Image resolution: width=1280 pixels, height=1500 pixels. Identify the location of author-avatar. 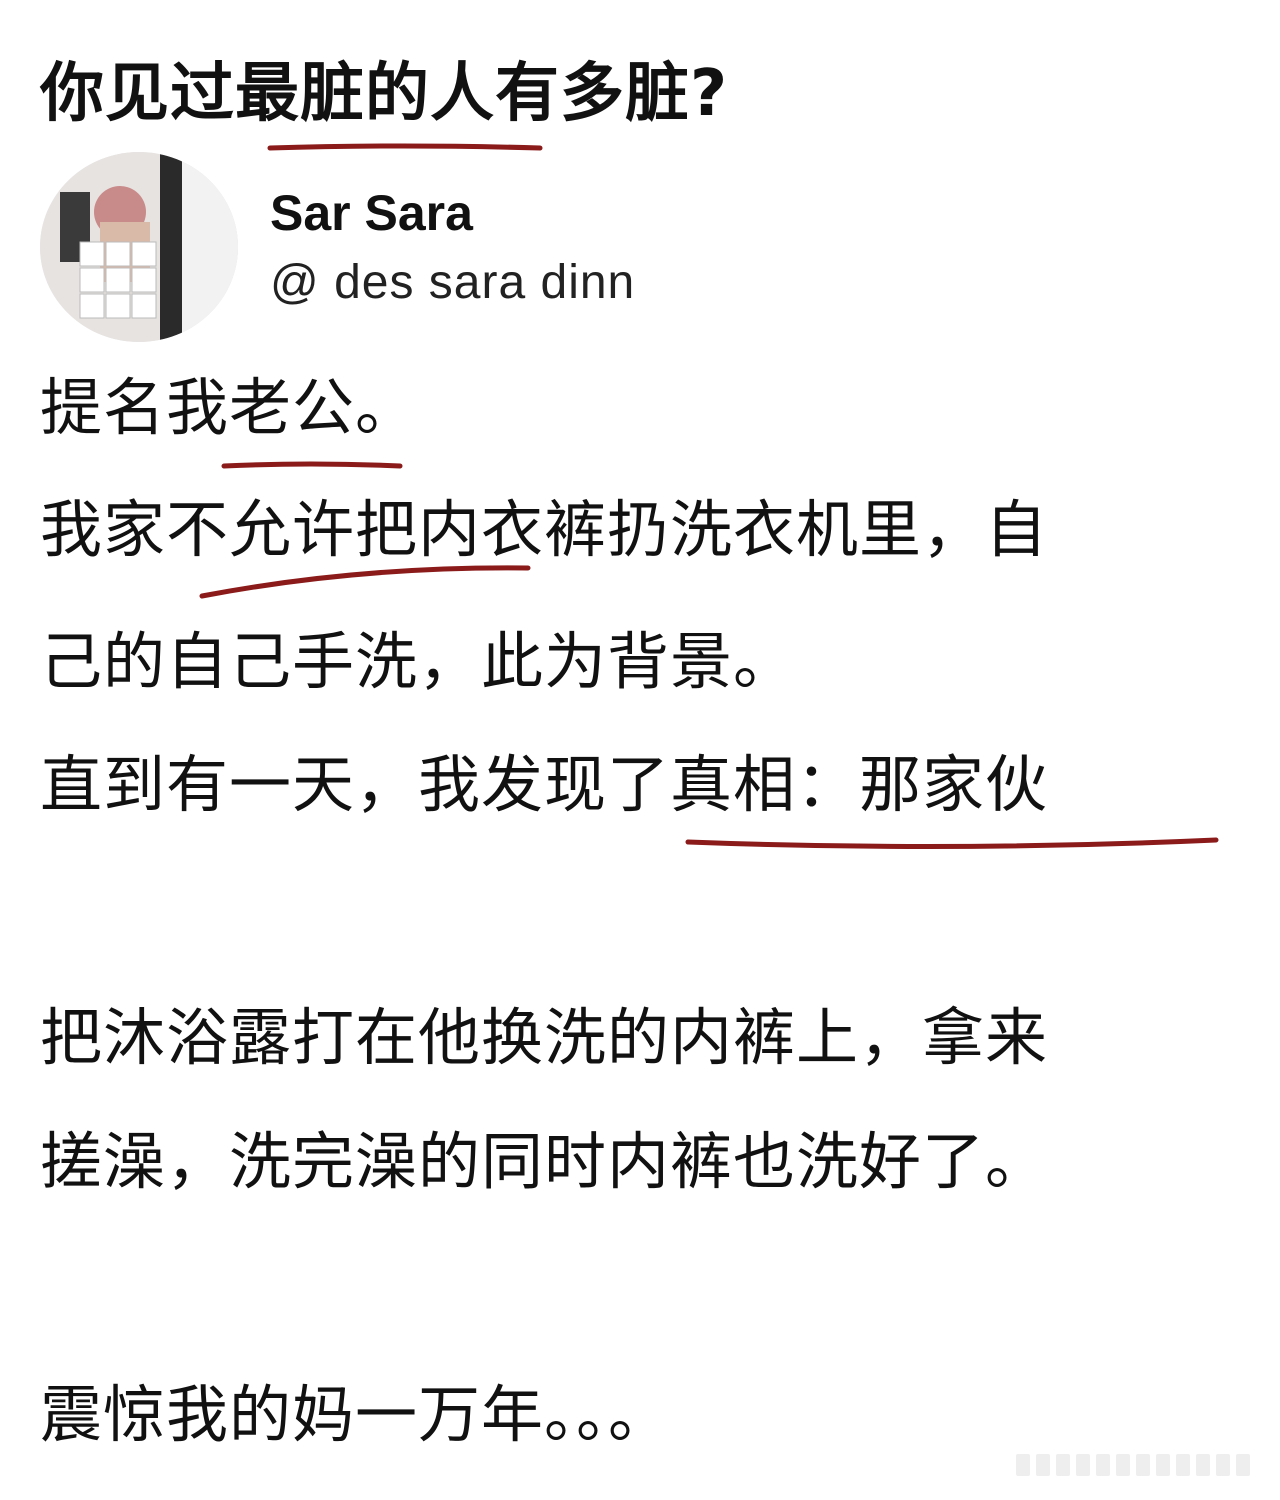
(139, 247).